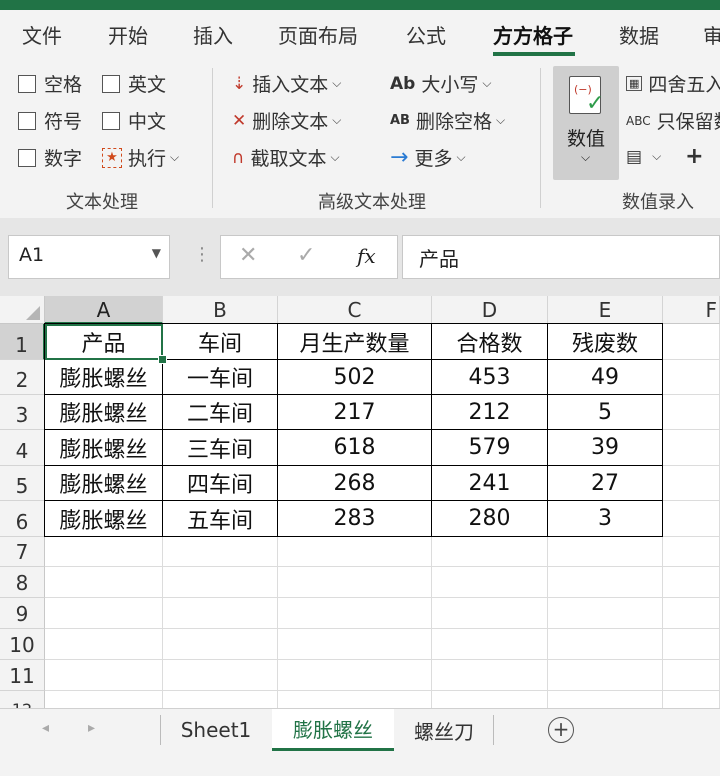  What do you see at coordinates (22, 675) in the screenshot?
I see `row-header: 11` at bounding box center [22, 675].